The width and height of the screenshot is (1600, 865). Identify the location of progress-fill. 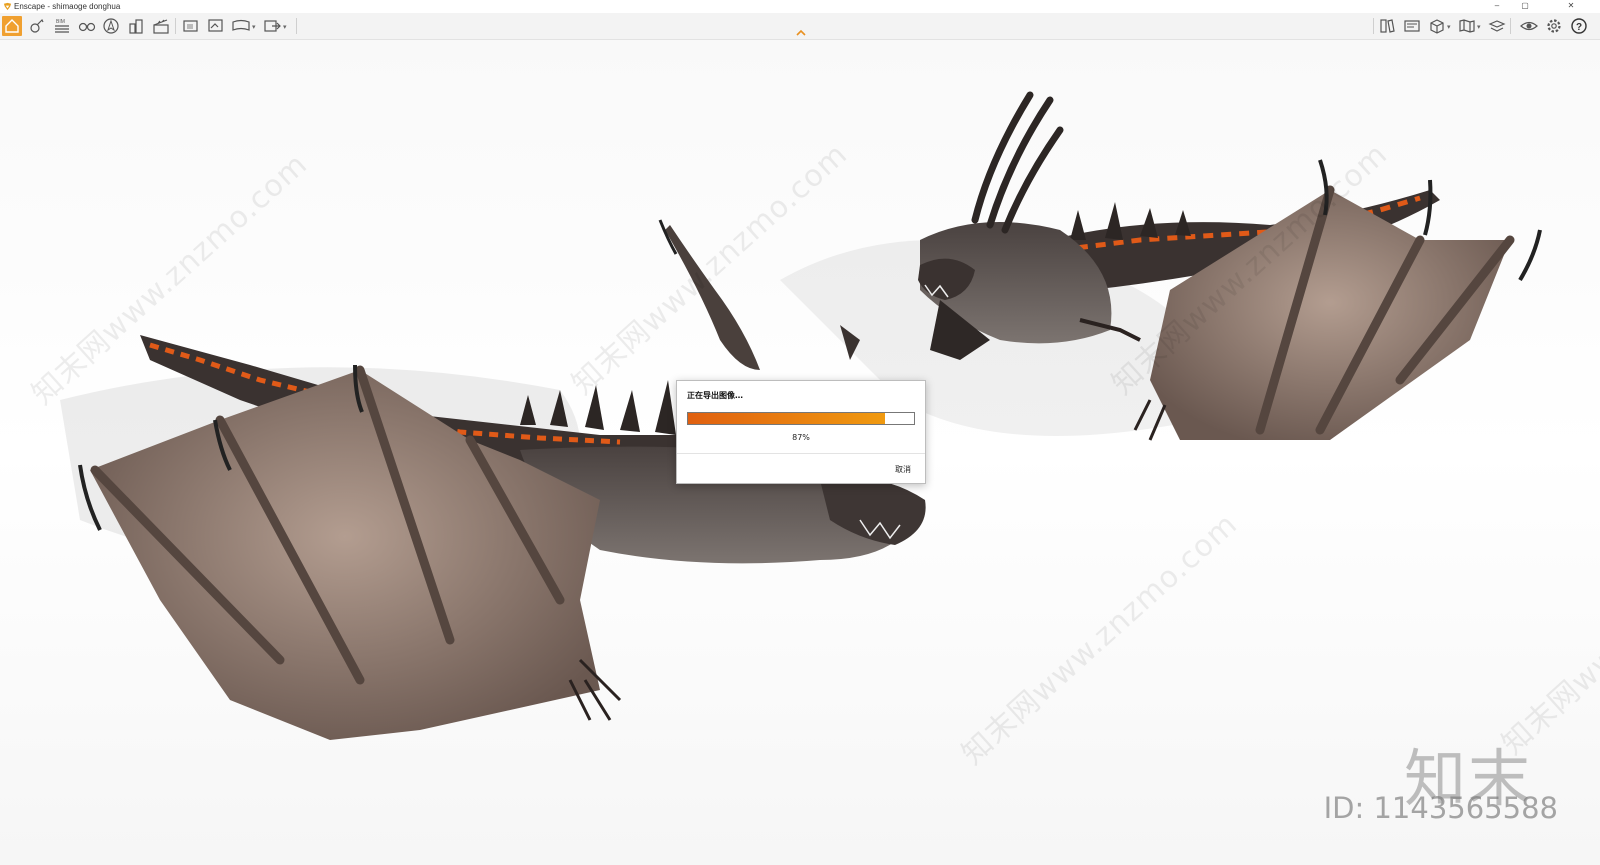
(786, 418).